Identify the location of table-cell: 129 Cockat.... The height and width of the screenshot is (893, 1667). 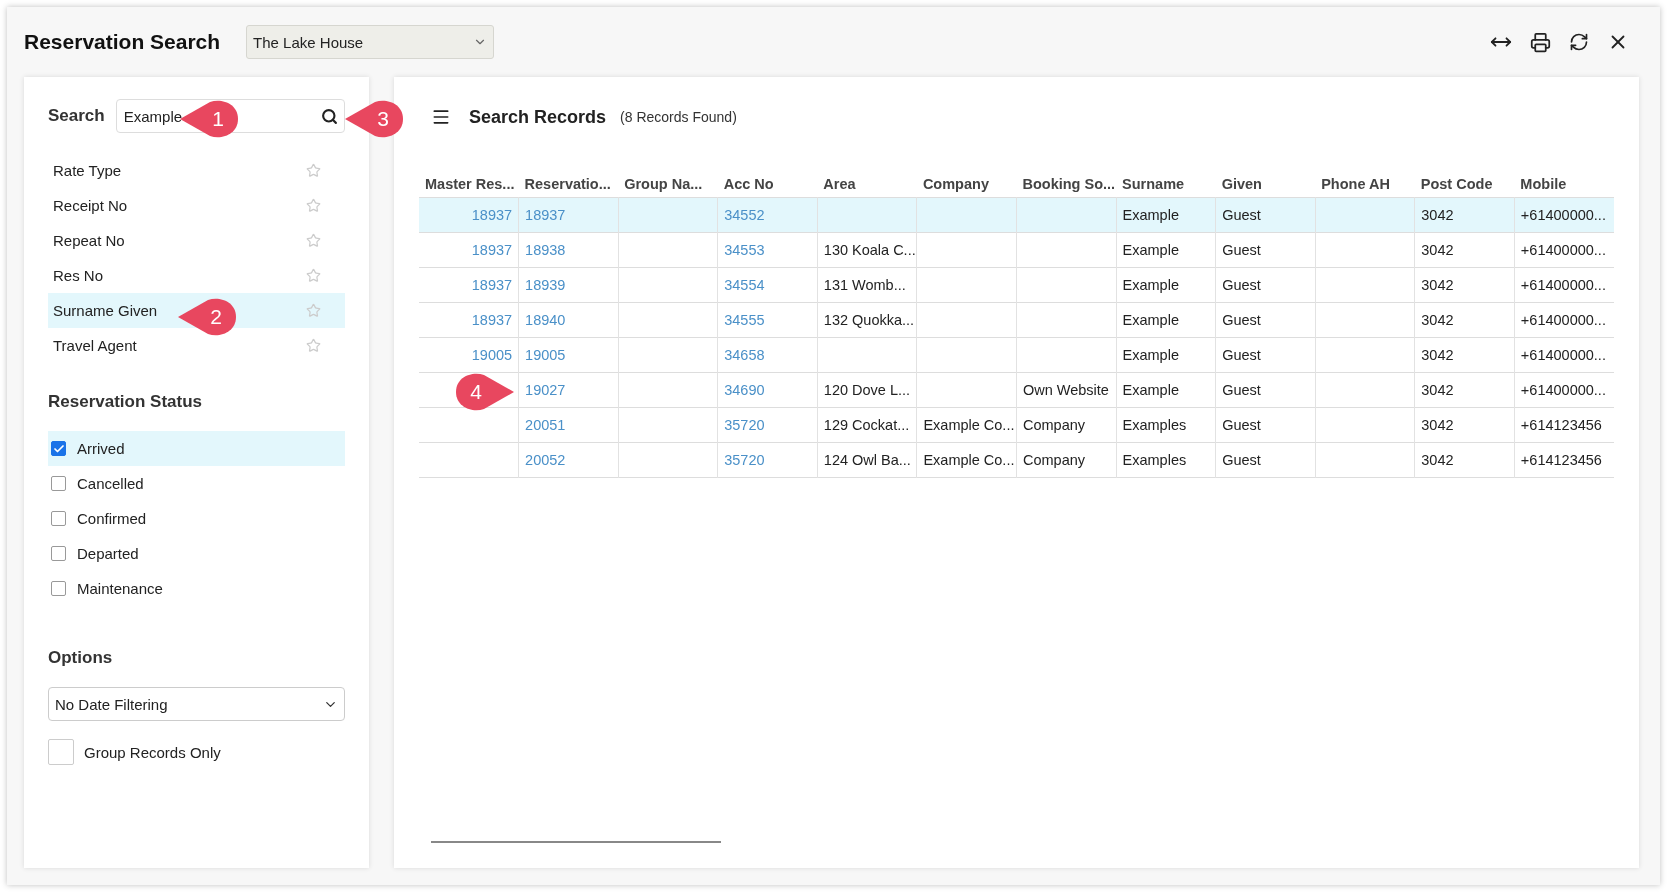
(867, 425).